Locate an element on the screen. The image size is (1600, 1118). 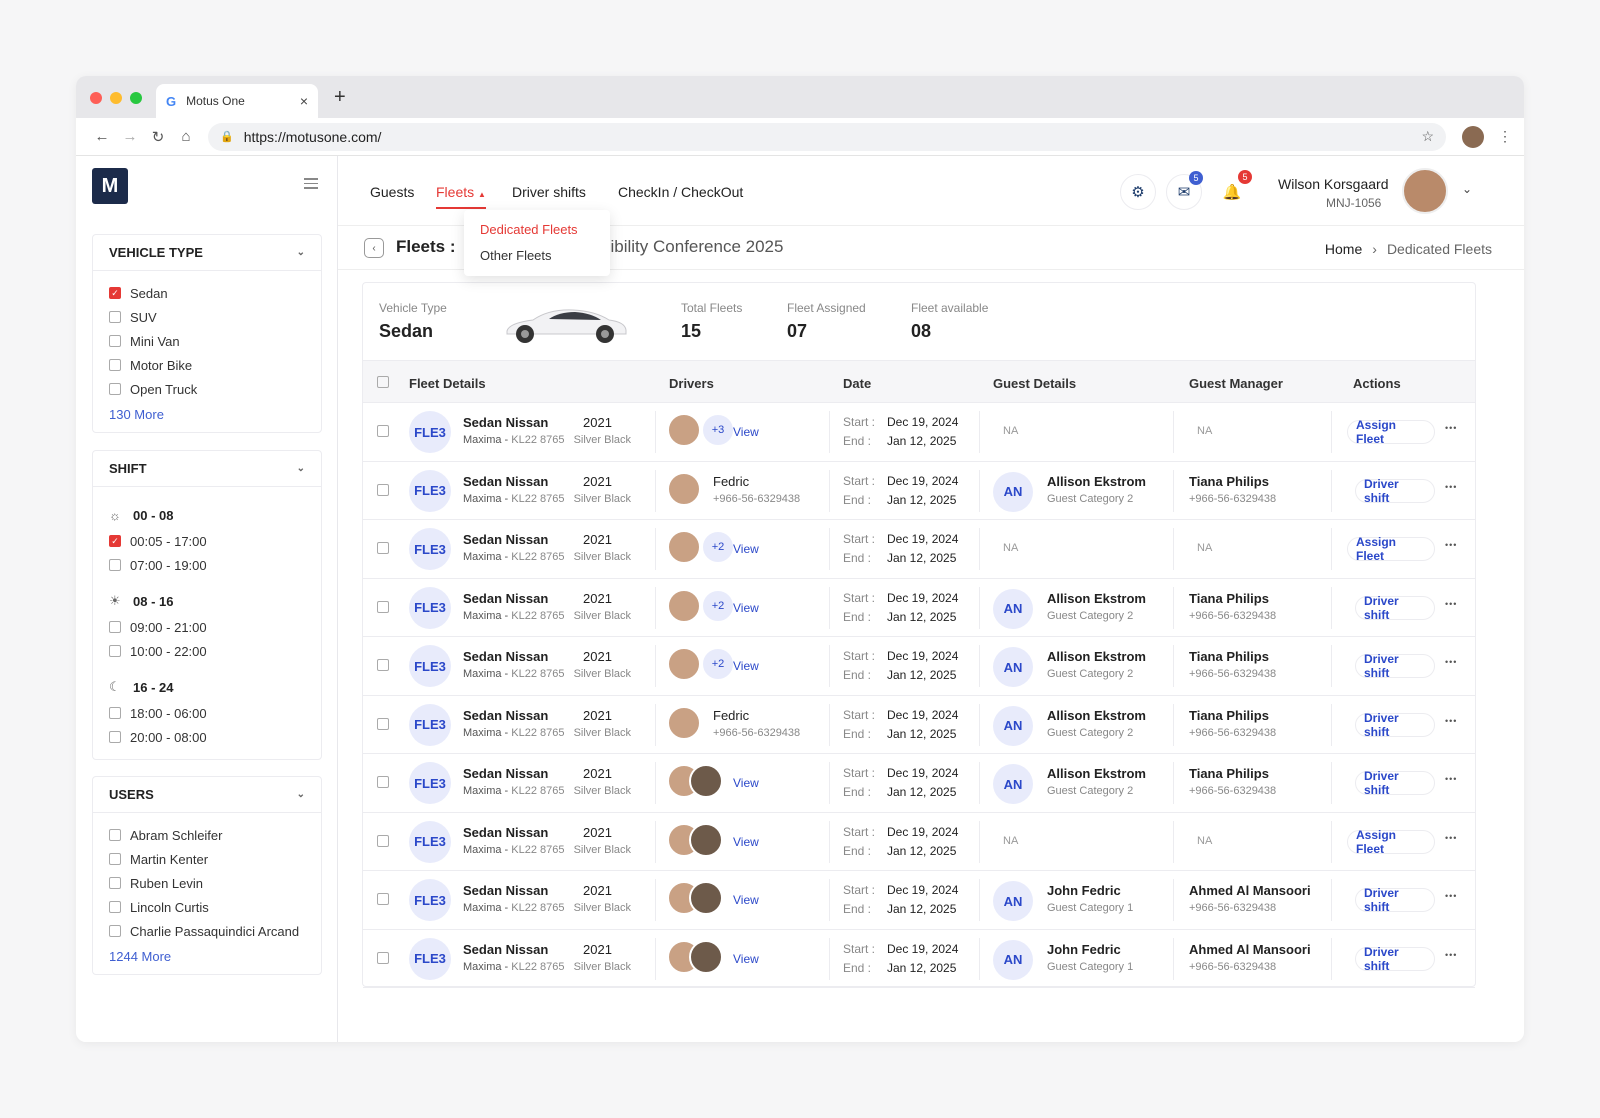
col-guest-details: Guest Details is located at coordinates (1034, 383).